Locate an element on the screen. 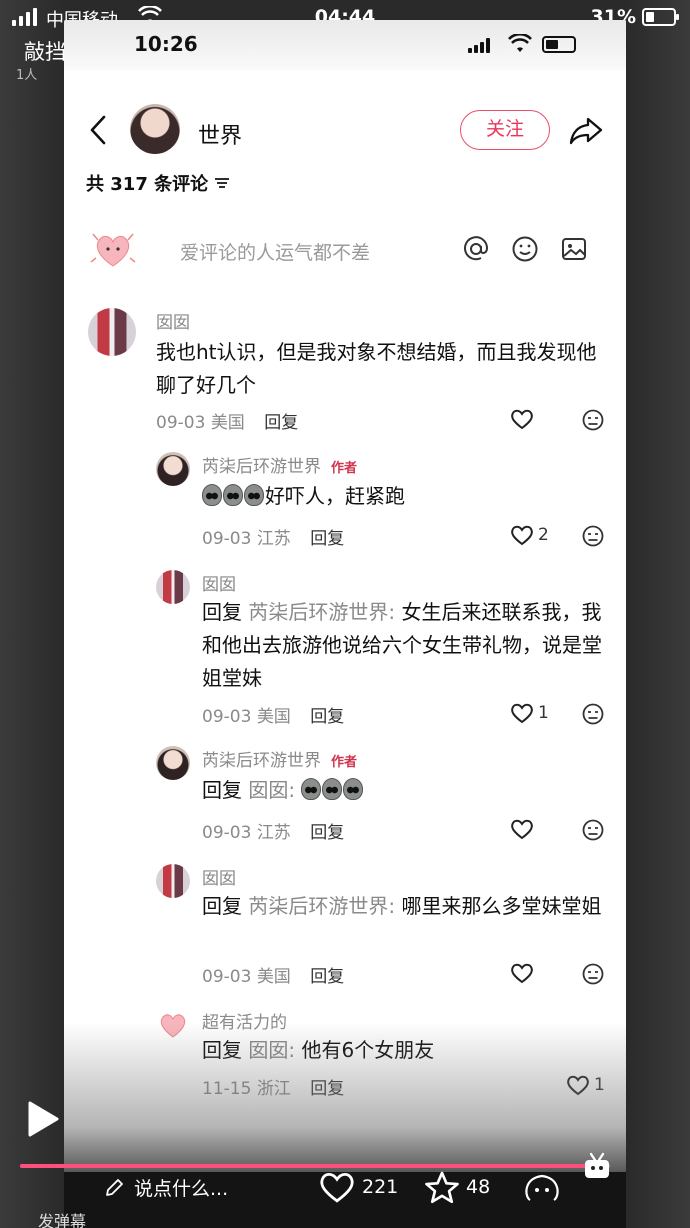 The width and height of the screenshot is (690, 1228). video-like-count: 221 is located at coordinates (380, 1187).